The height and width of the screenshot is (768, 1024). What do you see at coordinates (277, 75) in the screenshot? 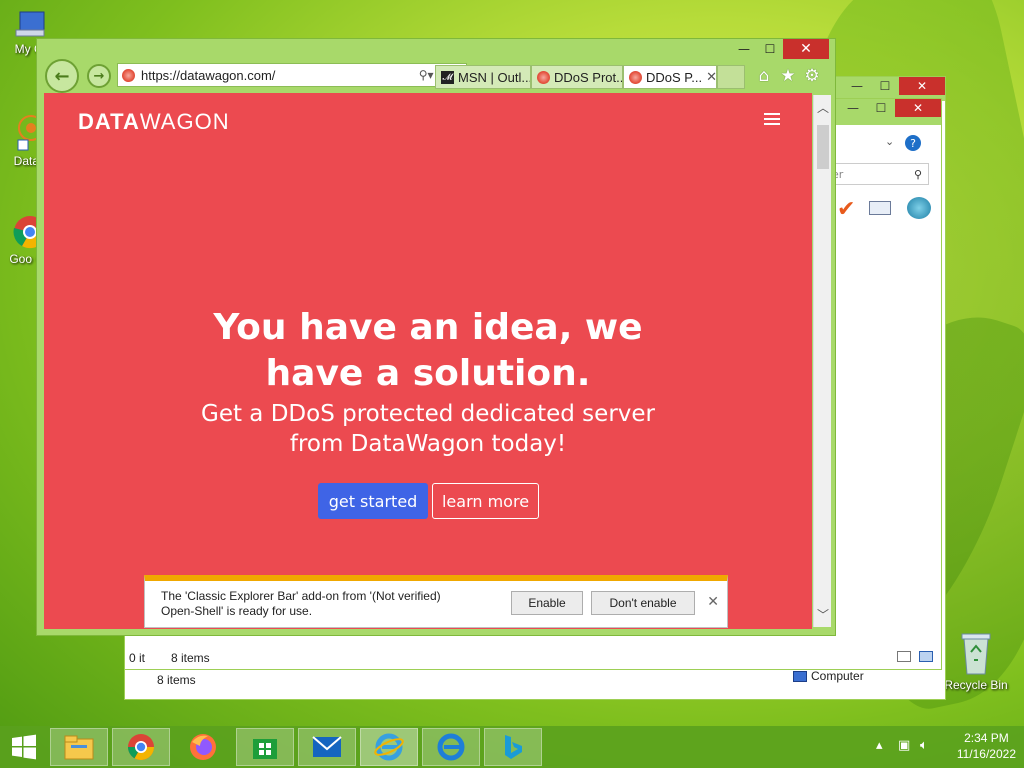
I see `address-url: https://datawagon.com/` at bounding box center [277, 75].